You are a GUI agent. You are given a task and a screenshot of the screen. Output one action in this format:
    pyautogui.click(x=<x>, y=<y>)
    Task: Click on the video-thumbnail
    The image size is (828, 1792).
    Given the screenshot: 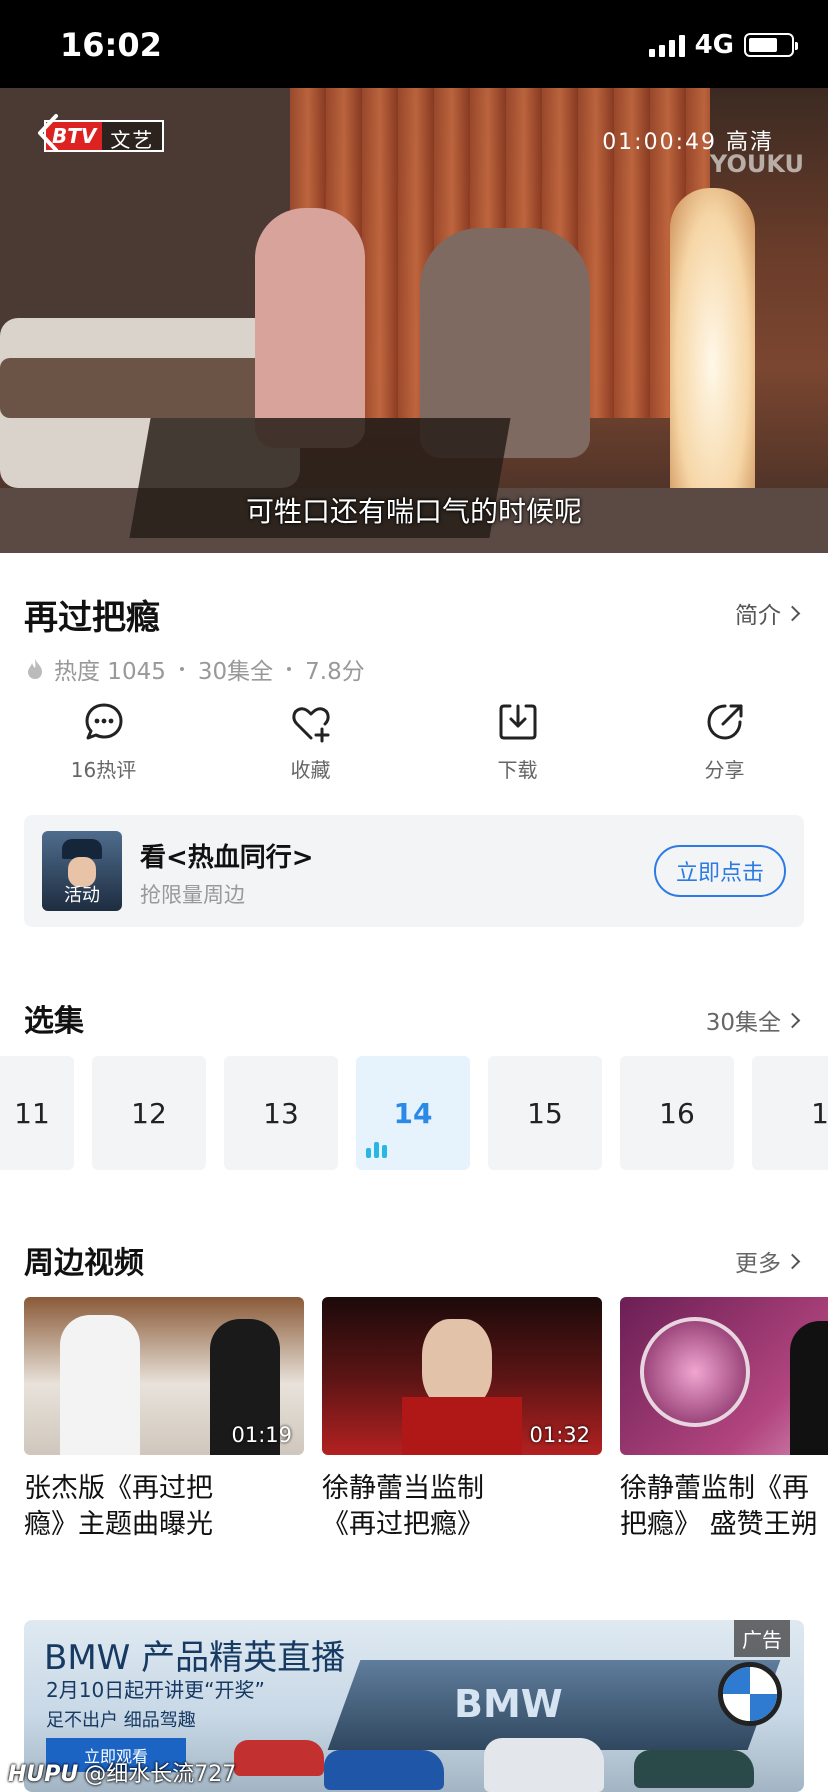 What is the action you would take?
    pyautogui.click(x=724, y=1376)
    